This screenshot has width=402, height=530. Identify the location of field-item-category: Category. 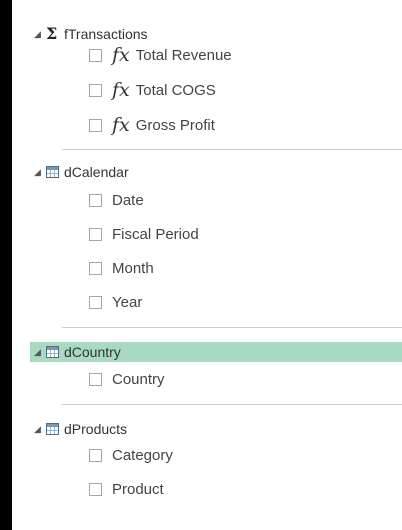
(131, 455).